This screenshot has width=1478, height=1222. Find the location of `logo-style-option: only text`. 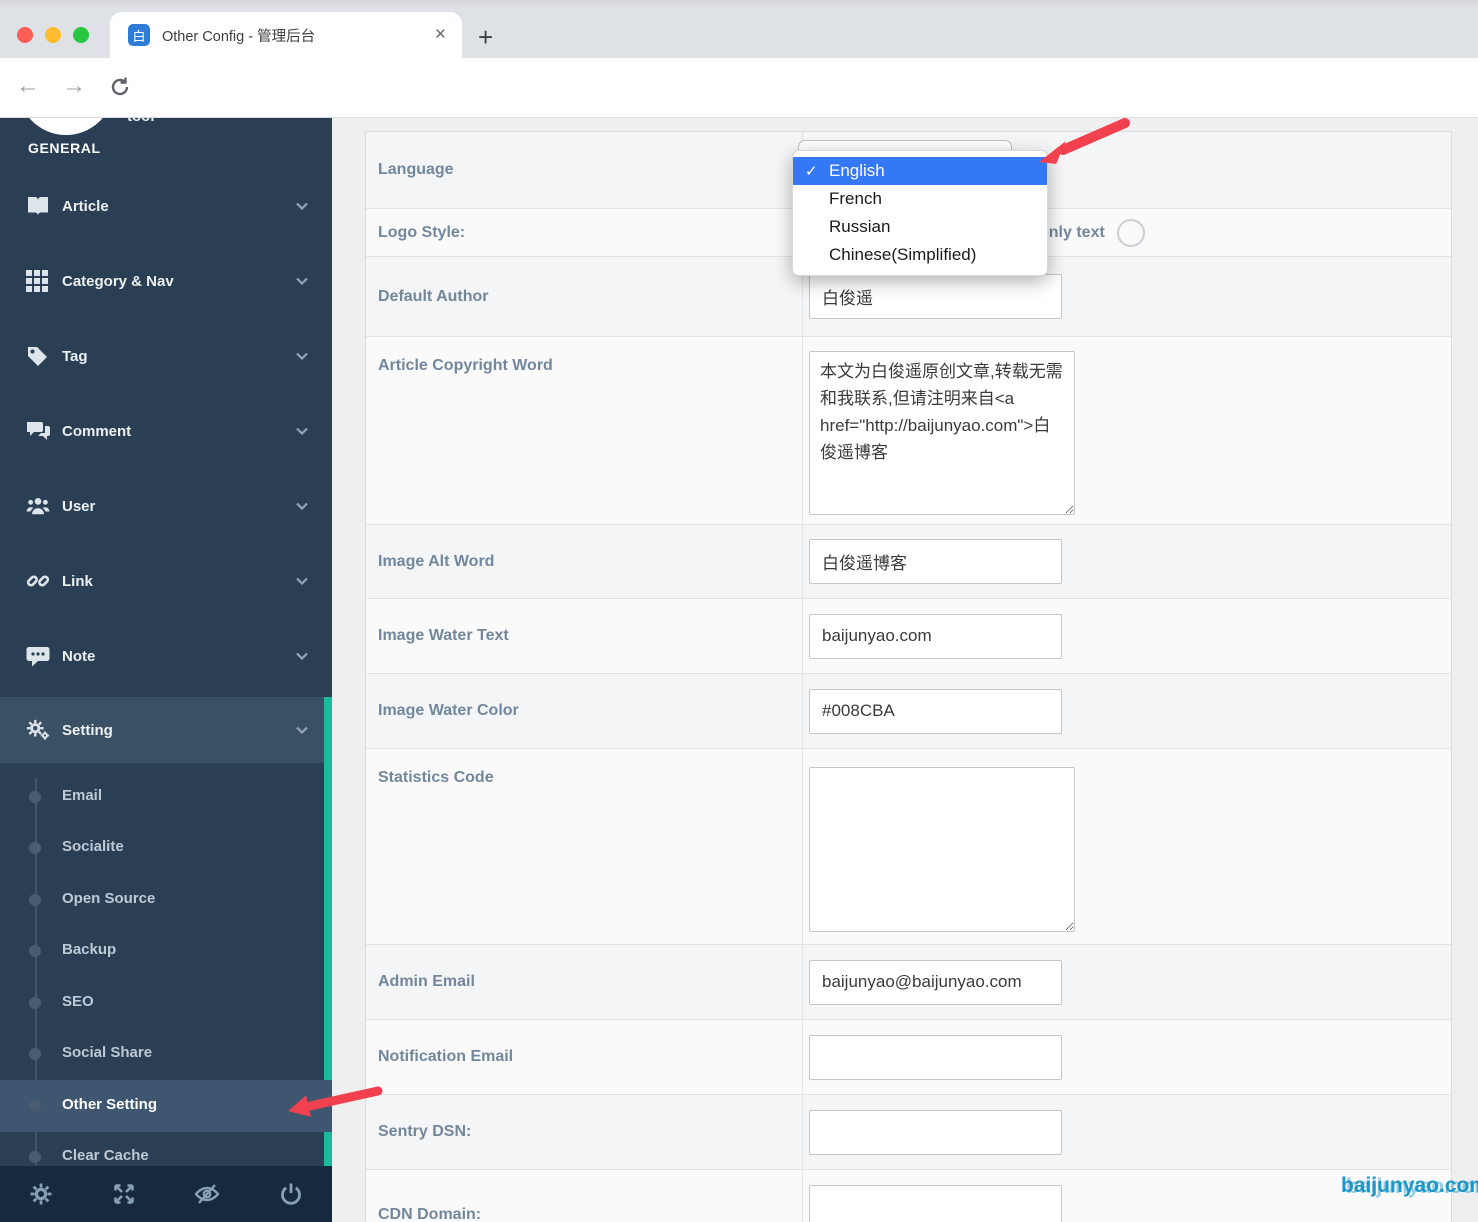

logo-style-option: only text is located at coordinates (1092, 232).